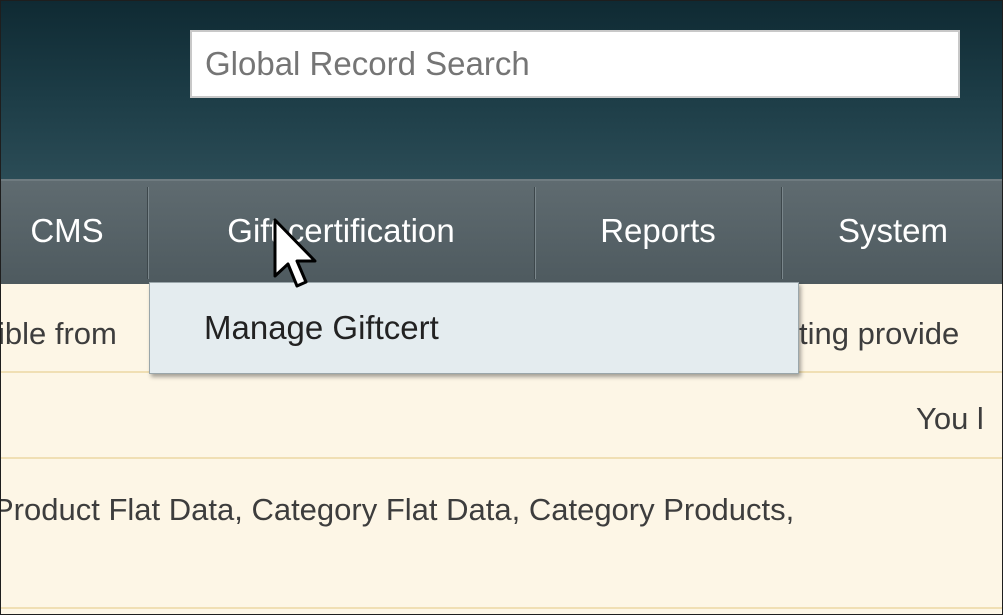 The width and height of the screenshot is (1003, 615). Describe the element at coordinates (295, 253) in the screenshot. I see `mouse-pointer-icon` at that location.